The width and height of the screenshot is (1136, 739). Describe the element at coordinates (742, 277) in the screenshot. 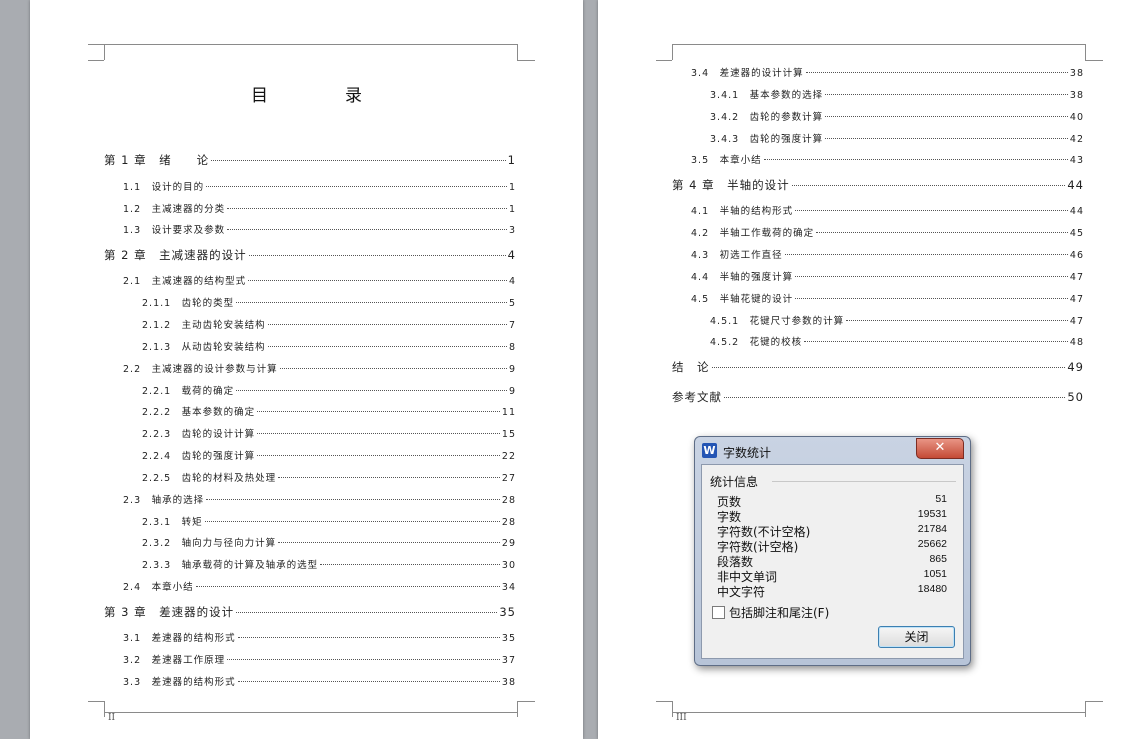

I see `toc-entry-title: 4.4 半轴的强度计算` at that location.